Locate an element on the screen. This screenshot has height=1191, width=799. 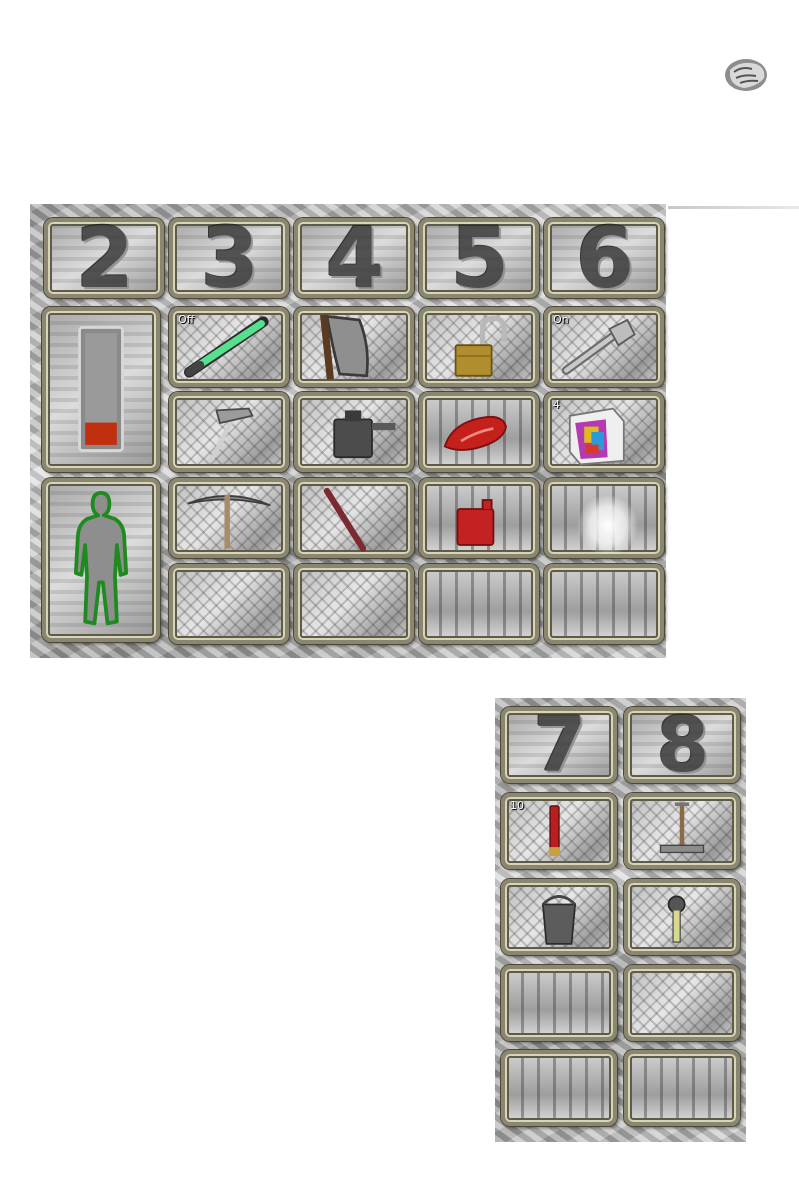
padlock-icon is located at coordinates (480, 346).